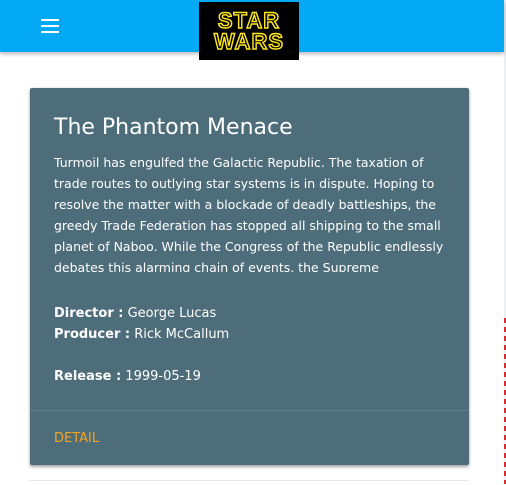 This screenshot has height=485, width=506. Describe the element at coordinates (89, 313) in the screenshot. I see `director-label: Director :` at that location.